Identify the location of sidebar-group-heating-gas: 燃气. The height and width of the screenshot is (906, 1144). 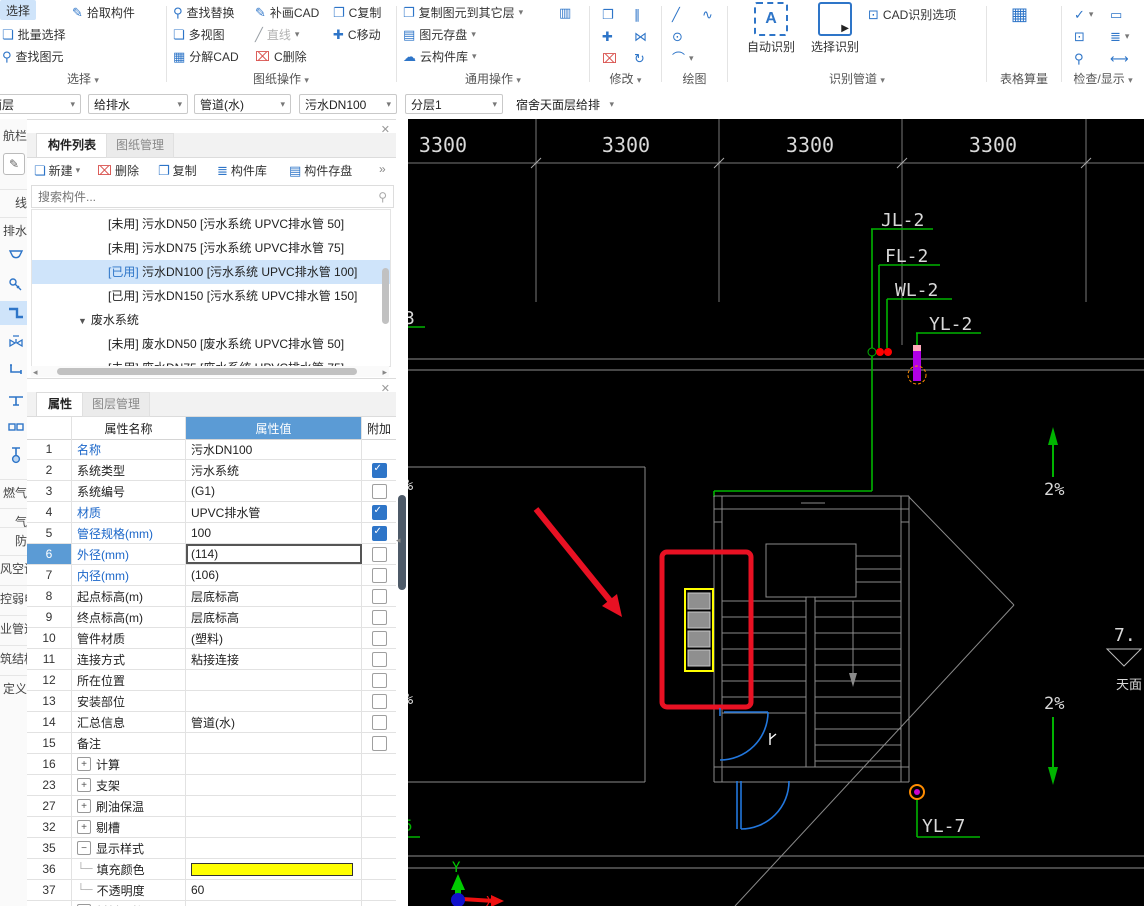
(13, 490).